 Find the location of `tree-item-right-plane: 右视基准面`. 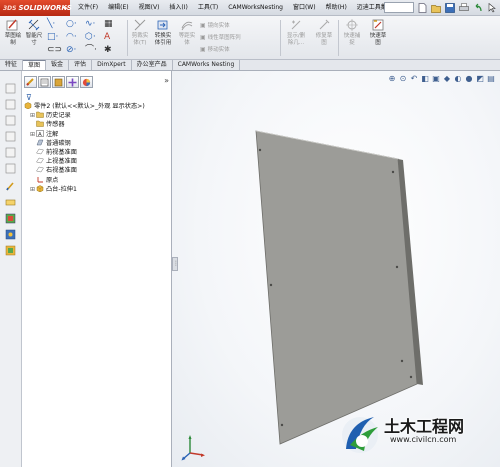

tree-item-right-plane: 右视基准面 is located at coordinates (98, 170).